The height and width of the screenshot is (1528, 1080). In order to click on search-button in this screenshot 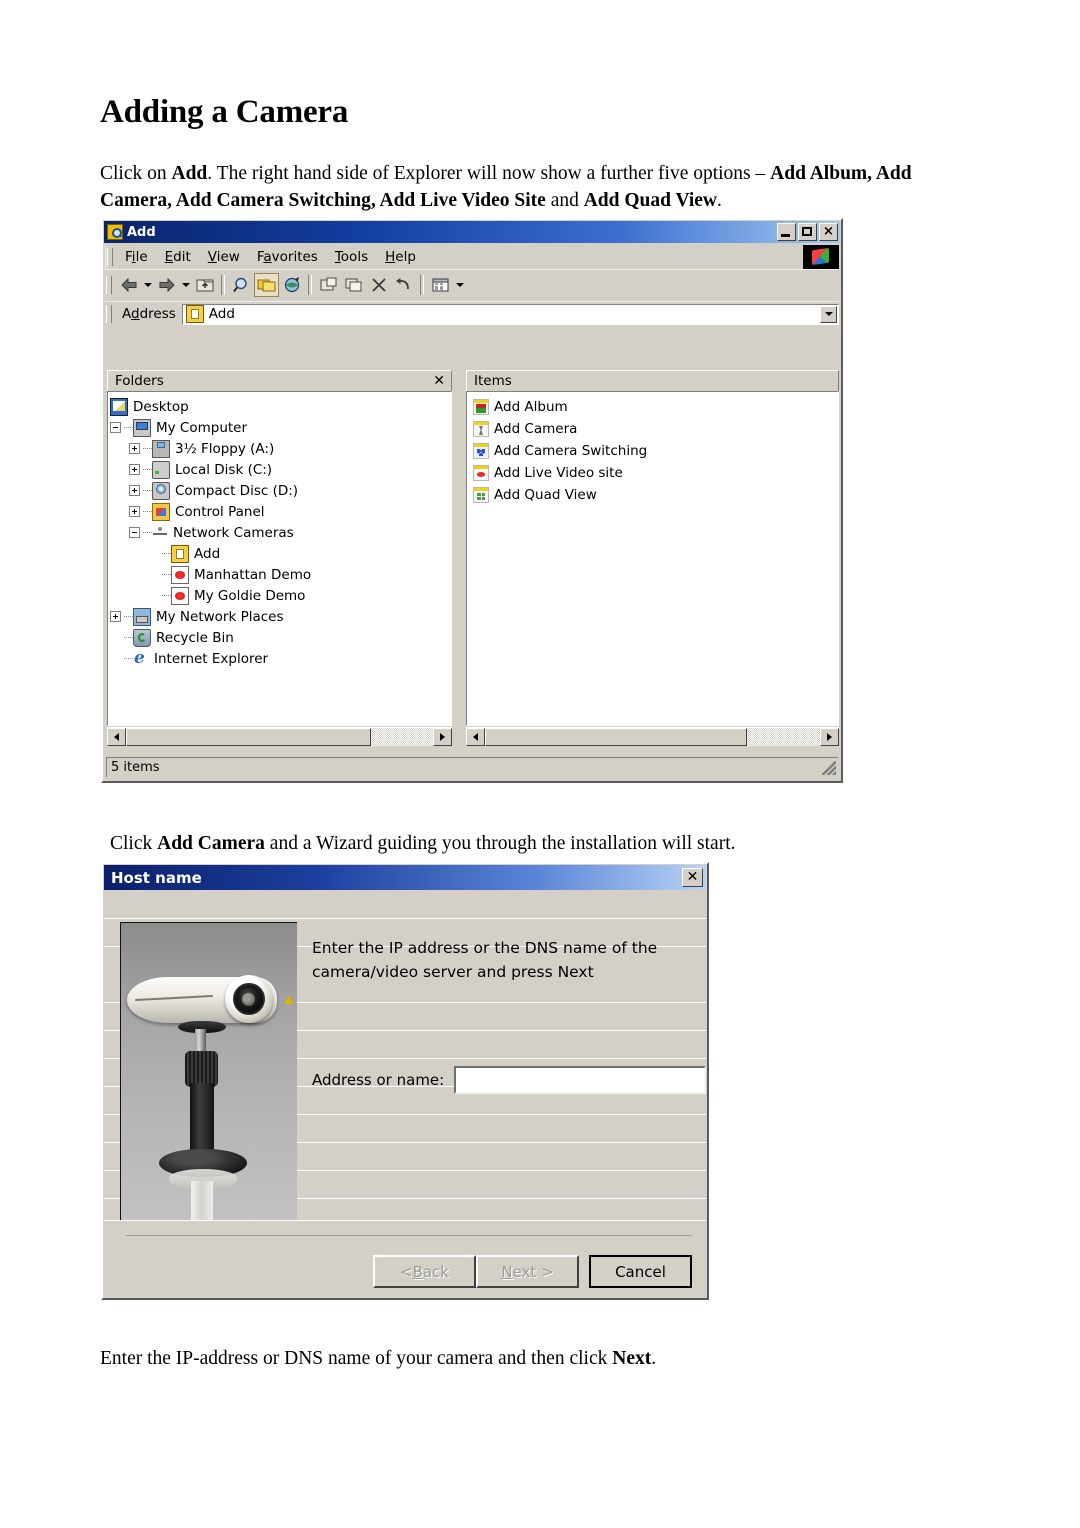, I will do `click(241, 285)`.